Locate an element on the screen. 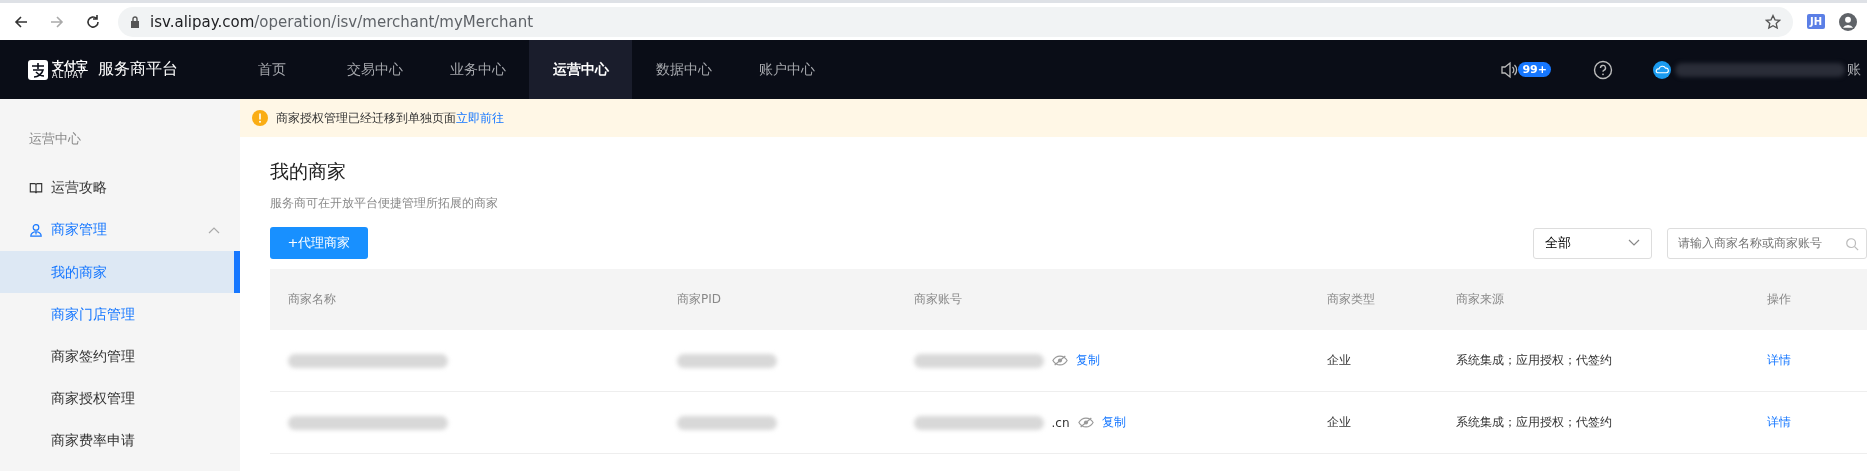 The width and height of the screenshot is (1867, 471). star-icon is located at coordinates (1772, 21).